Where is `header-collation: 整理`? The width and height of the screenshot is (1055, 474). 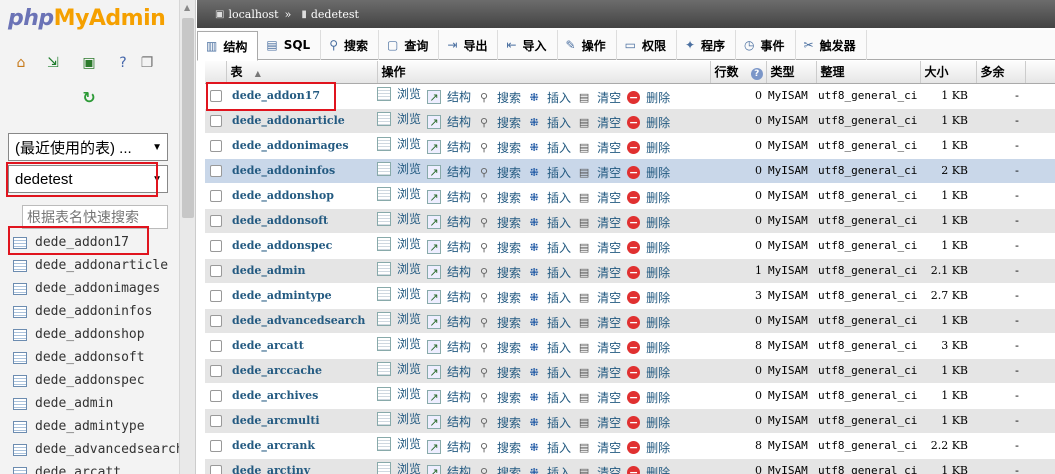
header-collation: 整理 is located at coordinates (868, 72).